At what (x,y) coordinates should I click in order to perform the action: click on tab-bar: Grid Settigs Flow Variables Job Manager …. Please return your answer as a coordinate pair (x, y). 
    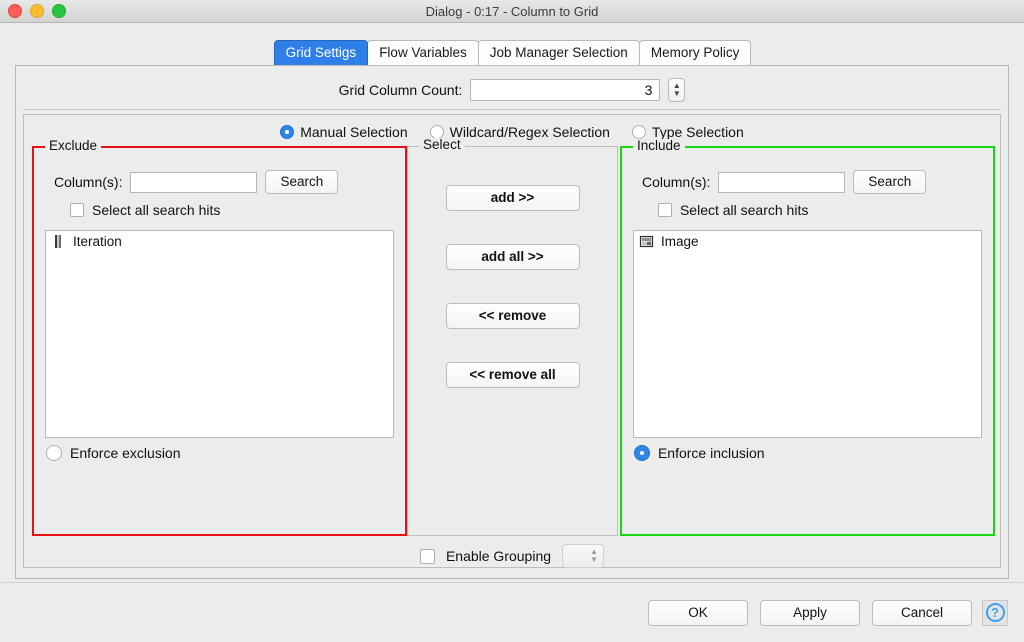
    Looking at the image, I should click on (512, 44).